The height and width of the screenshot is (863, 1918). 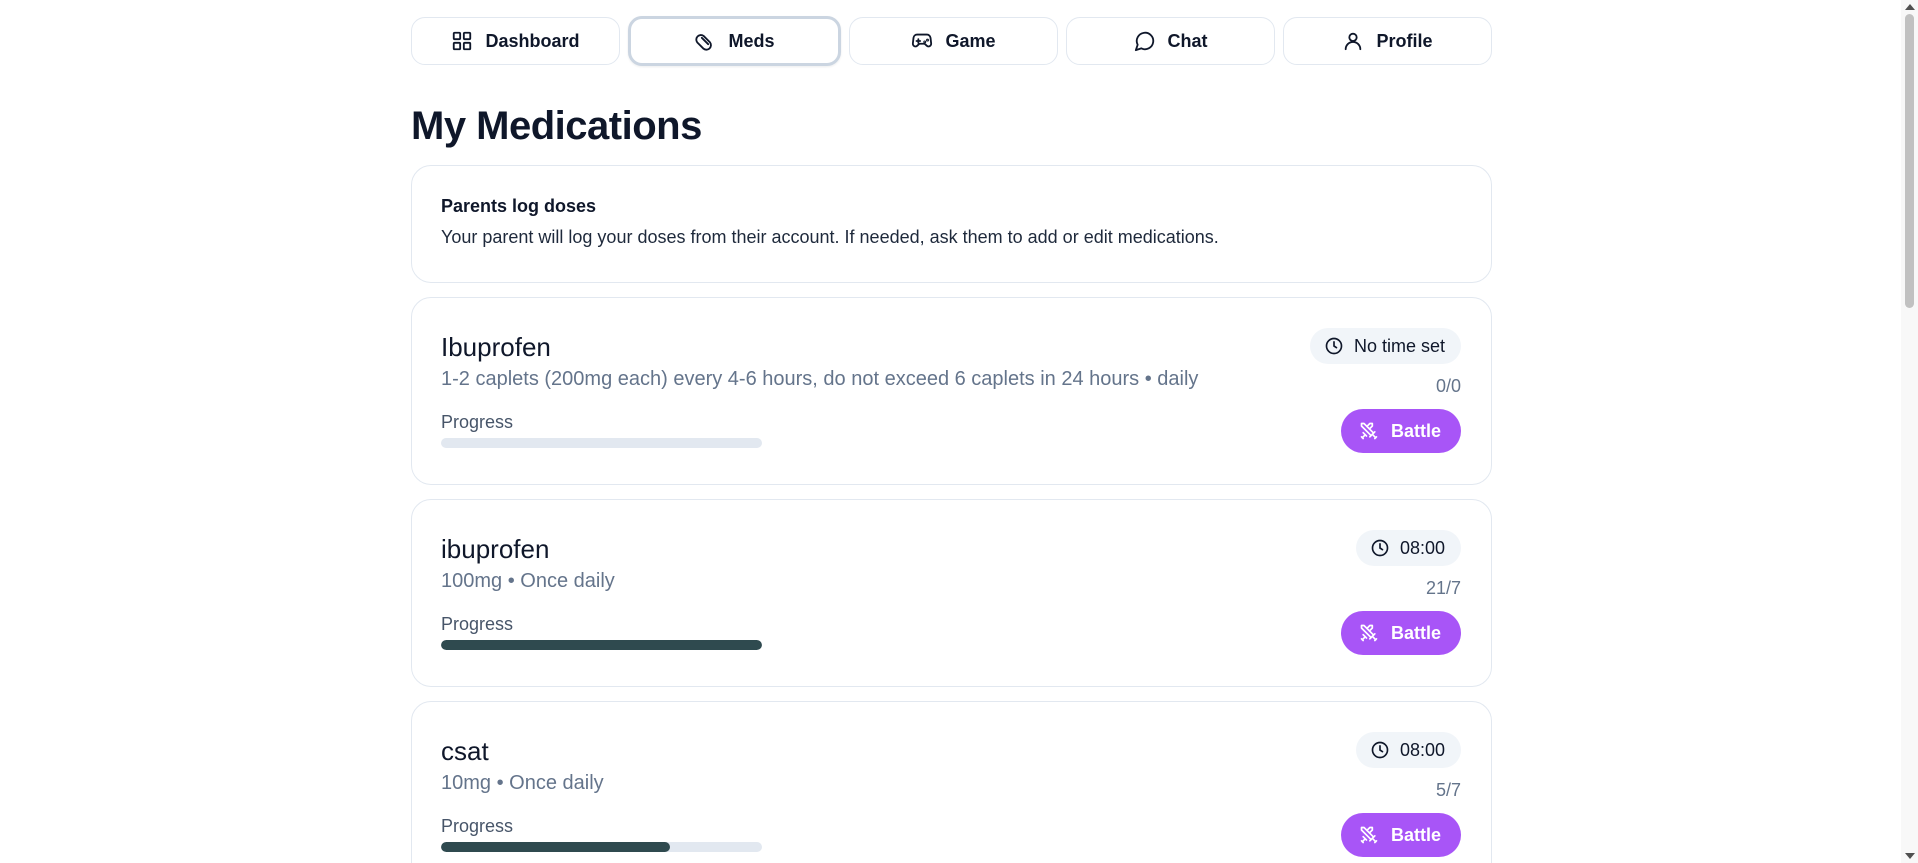 I want to click on nav-dashboard-button: Dashboard, so click(x=515, y=41).